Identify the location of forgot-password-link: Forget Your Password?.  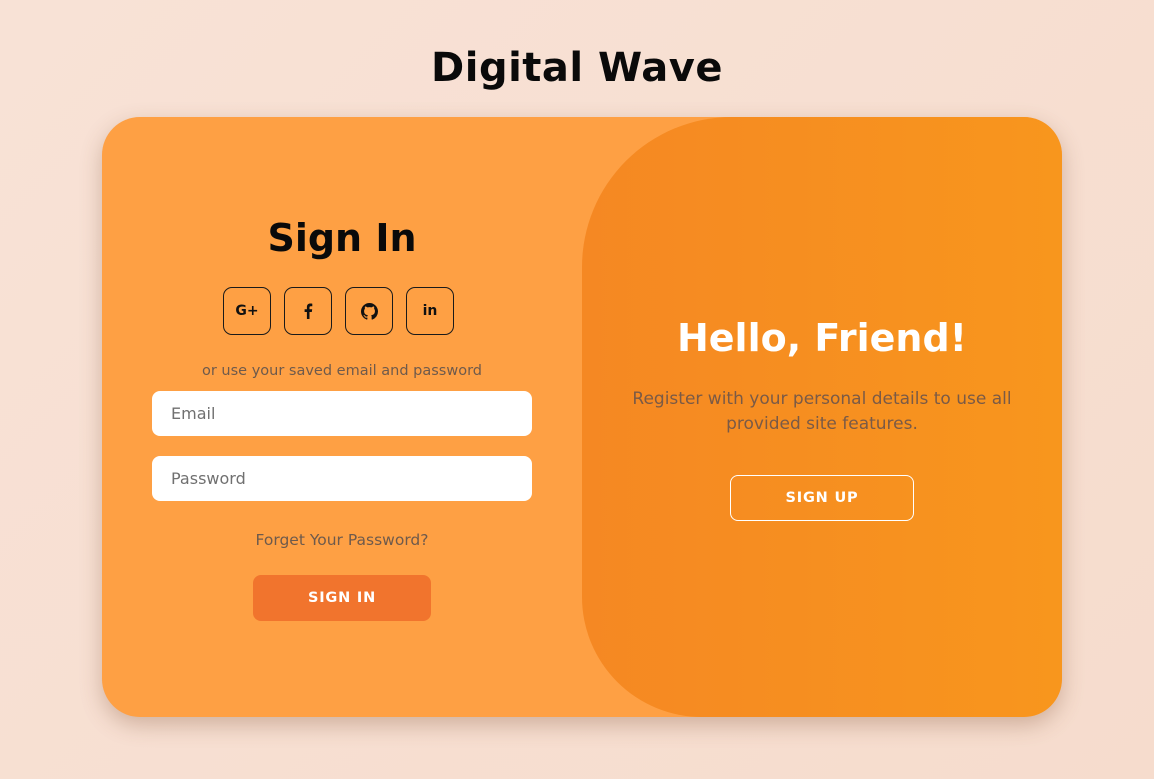
(342, 540).